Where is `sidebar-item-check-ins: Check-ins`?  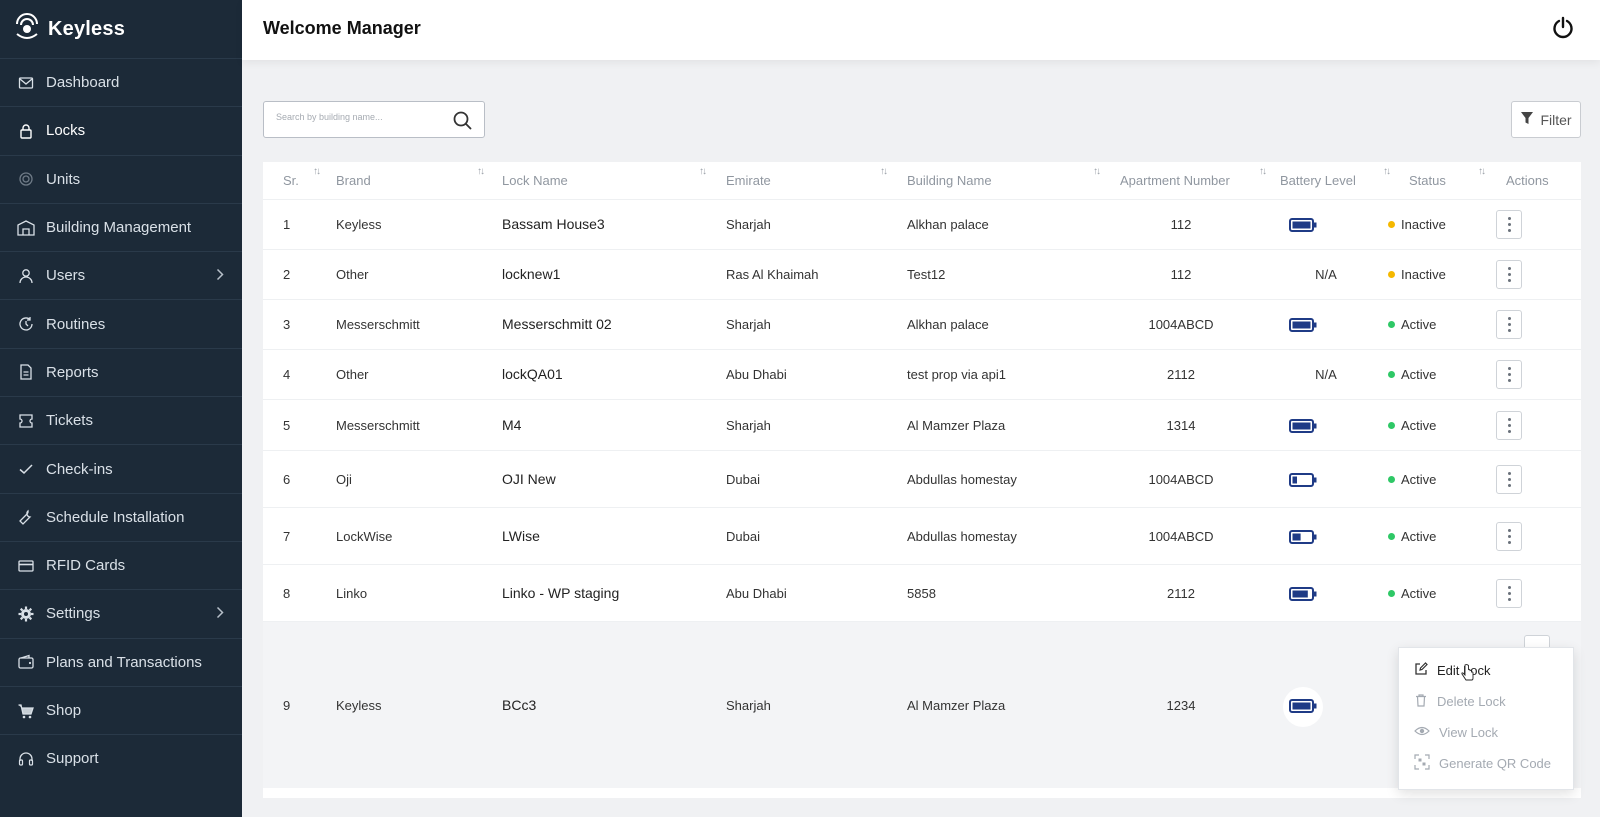
sidebar-item-check-ins: Check-ins is located at coordinates (121, 468).